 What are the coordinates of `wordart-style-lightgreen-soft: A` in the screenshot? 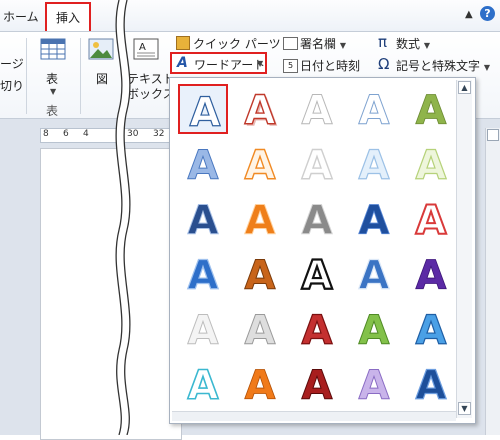 It's located at (431, 164).